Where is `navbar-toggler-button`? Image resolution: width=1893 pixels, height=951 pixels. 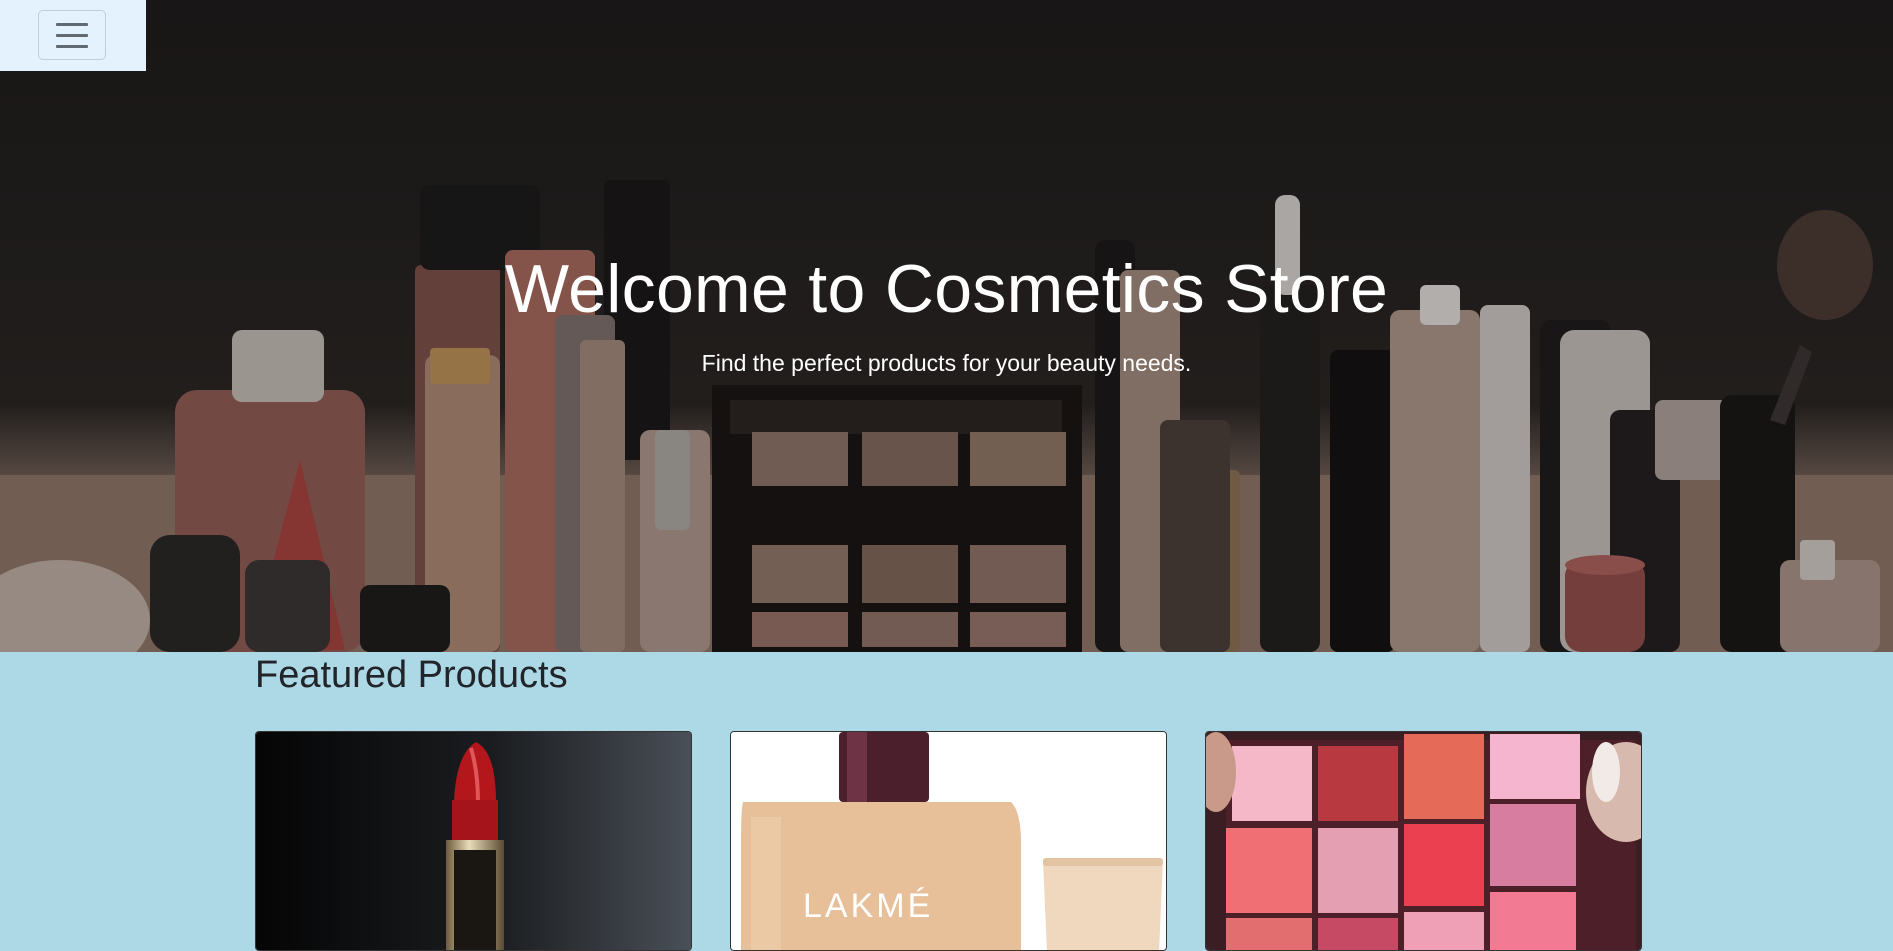 navbar-toggler-button is located at coordinates (72, 35).